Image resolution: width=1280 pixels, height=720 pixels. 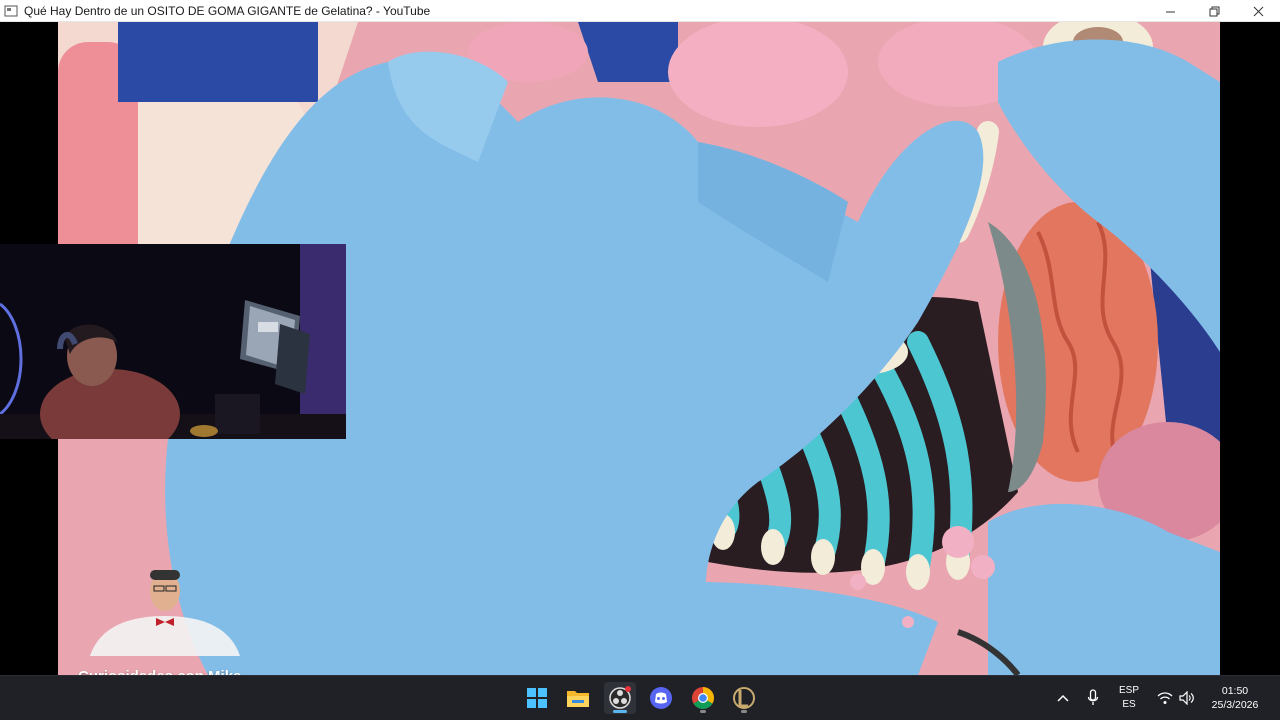 I want to click on start-menu-icon, so click(x=537, y=698).